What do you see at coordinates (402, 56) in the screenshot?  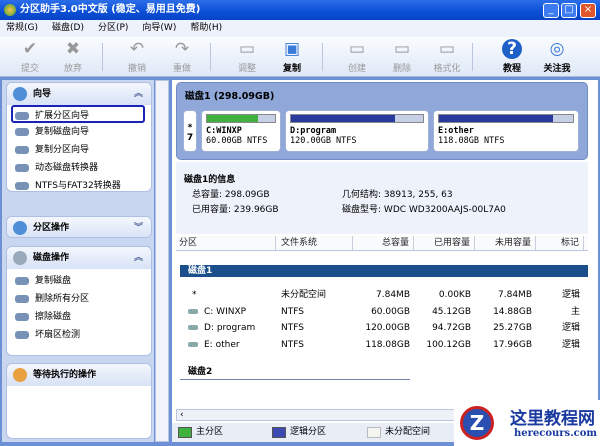 I see `toolbar-delete-button: ▭ 删除` at bounding box center [402, 56].